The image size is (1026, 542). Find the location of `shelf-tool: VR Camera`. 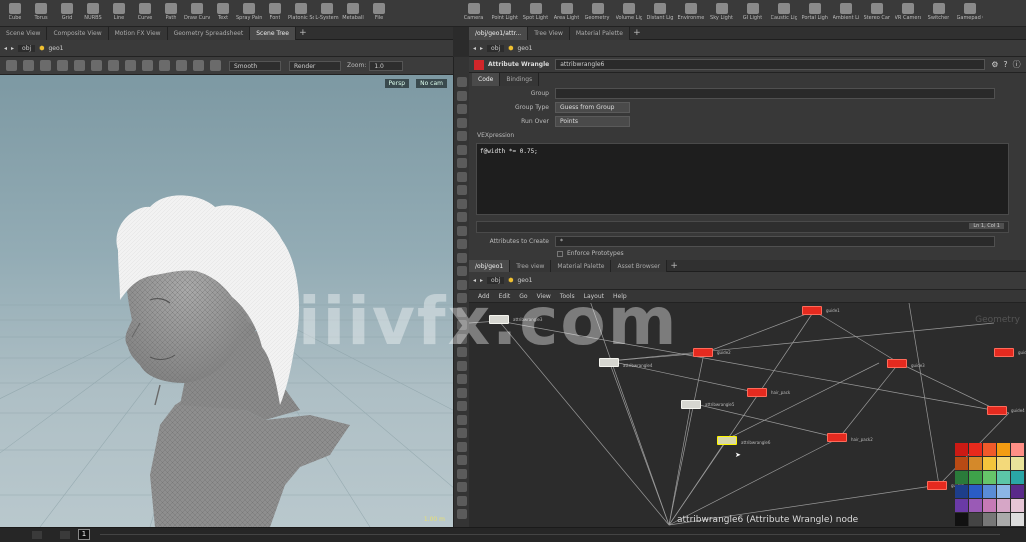

shelf-tool: VR Camera is located at coordinates (907, 14).